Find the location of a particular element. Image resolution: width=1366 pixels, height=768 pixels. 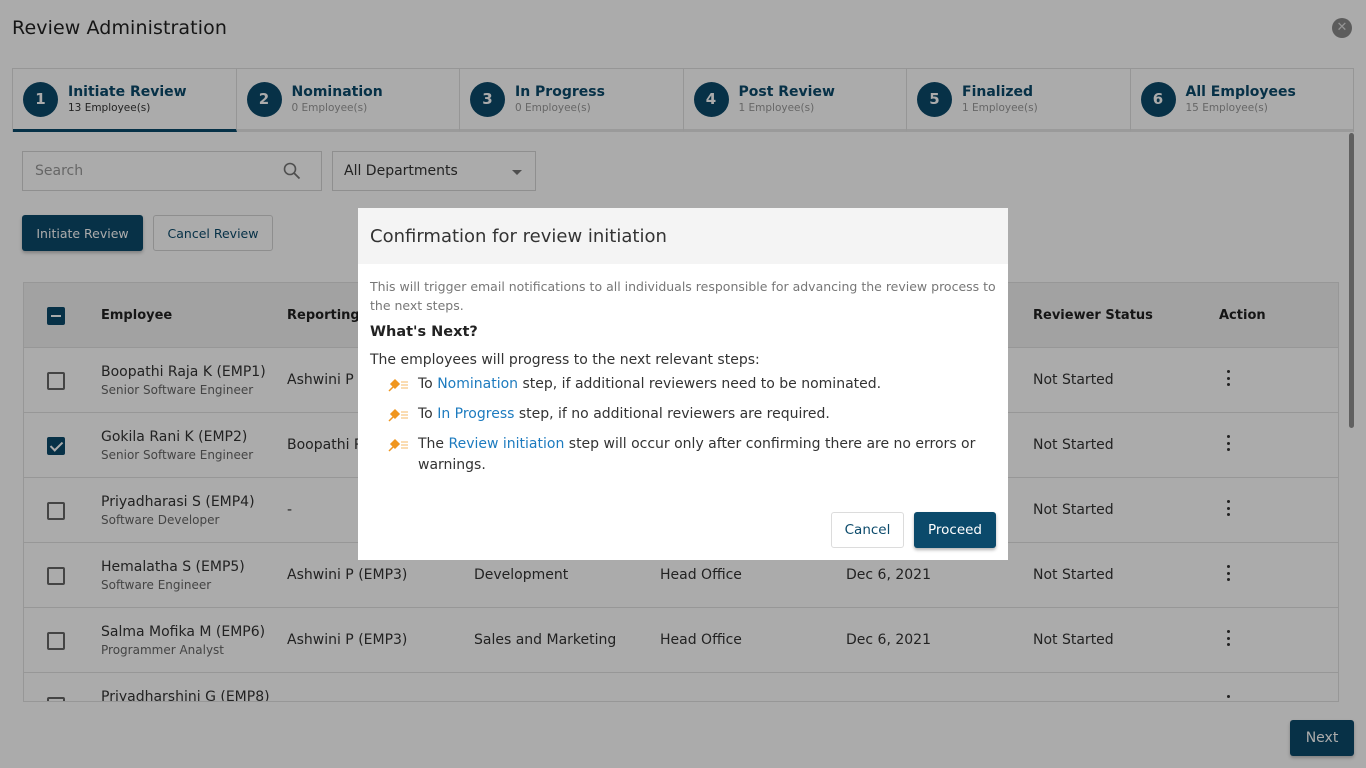

in-progress-link: In Progress is located at coordinates (475, 414).